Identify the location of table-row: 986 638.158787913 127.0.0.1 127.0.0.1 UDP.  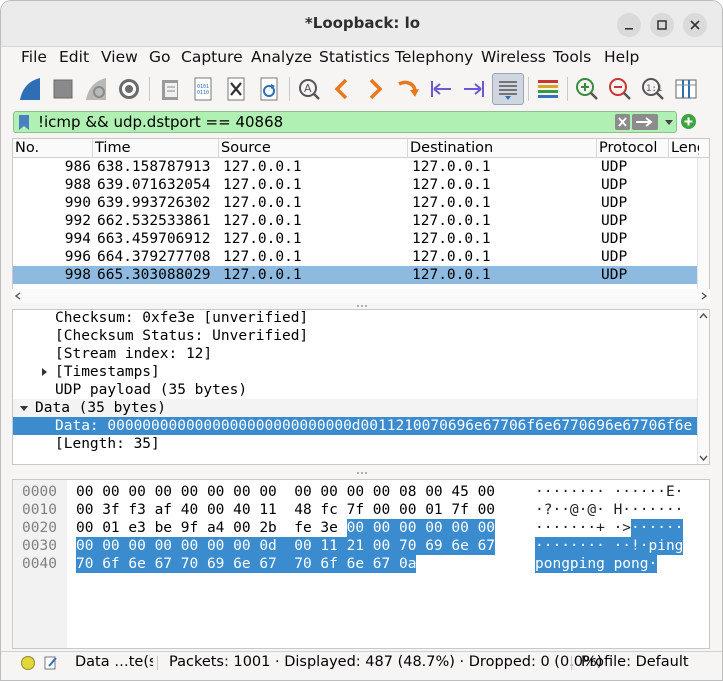
(361, 167).